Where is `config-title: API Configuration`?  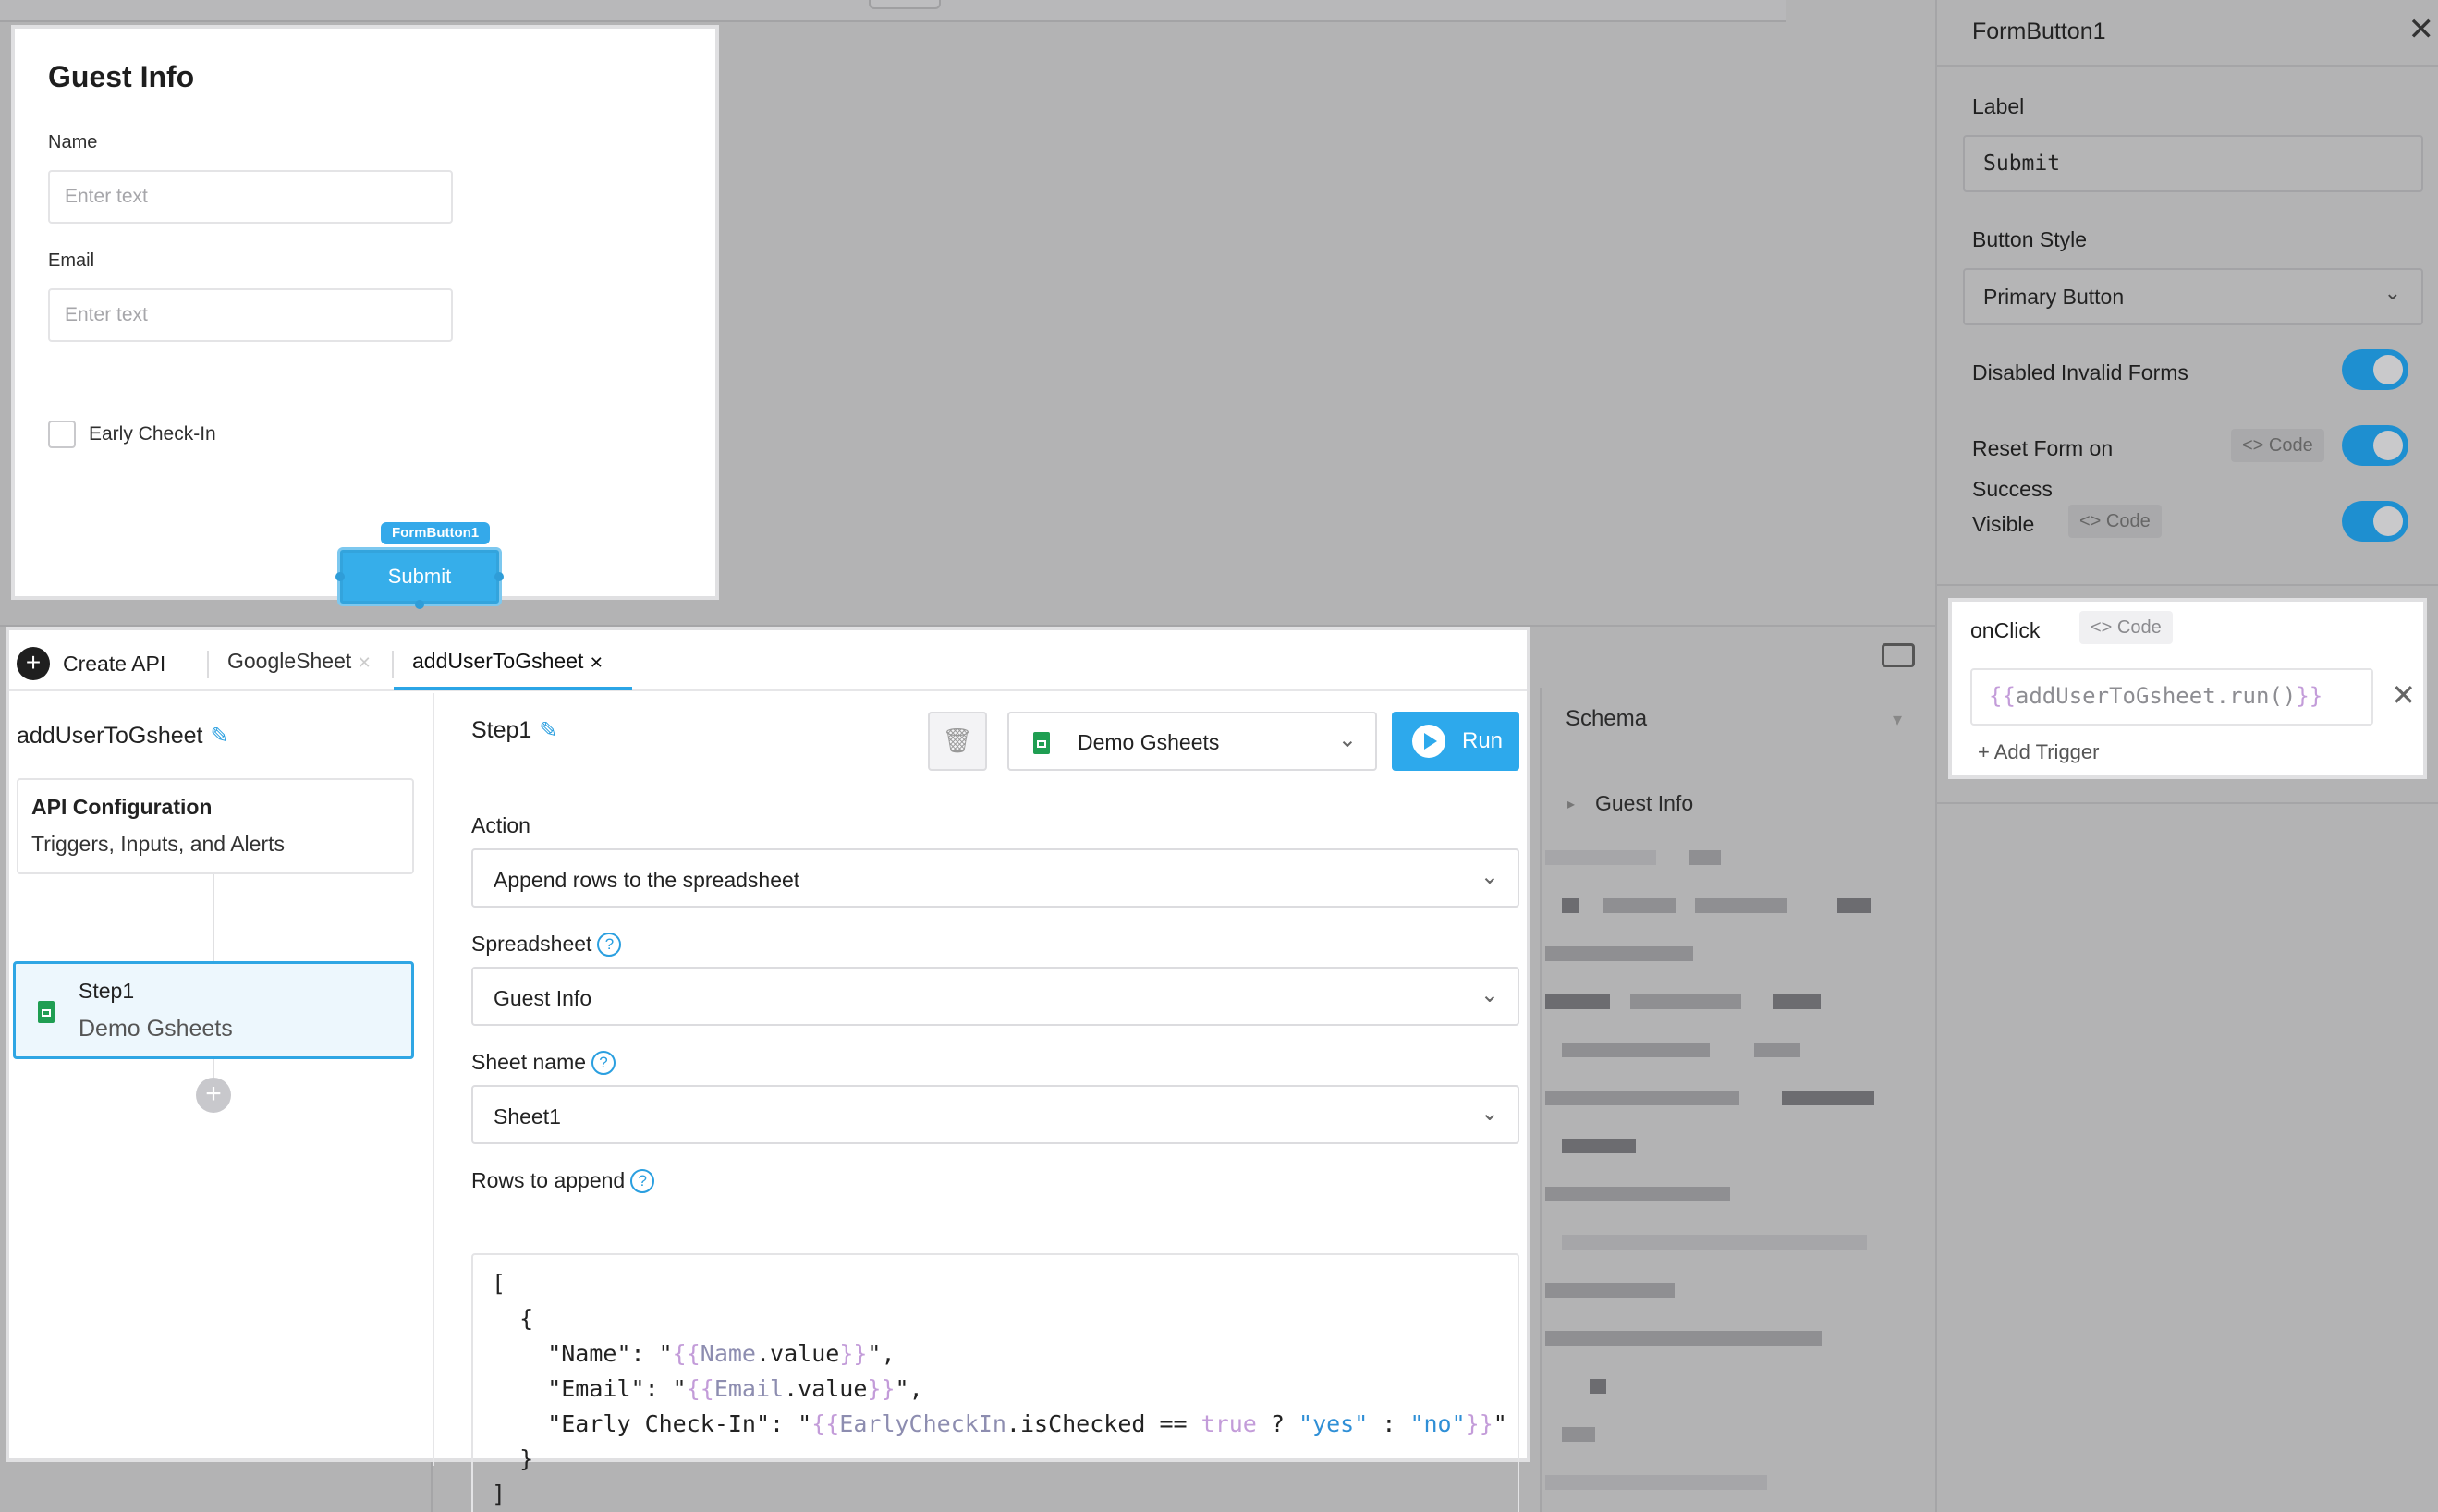
config-title: API Configuration is located at coordinates (122, 807).